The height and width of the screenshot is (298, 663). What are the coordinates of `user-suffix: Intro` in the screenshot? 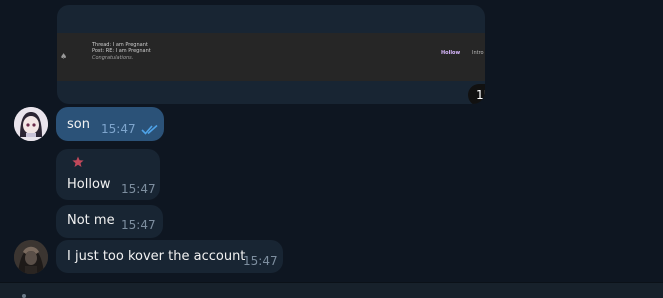 It's located at (478, 53).